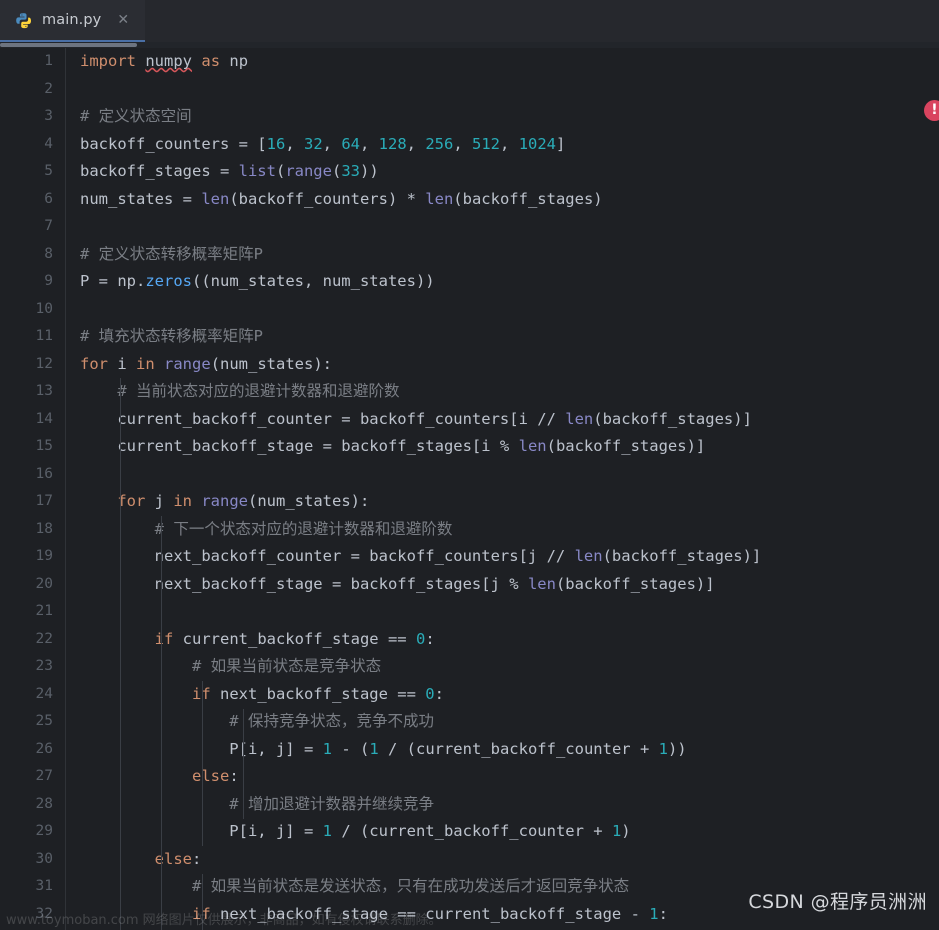 This screenshot has height=930, width=939. What do you see at coordinates (469, 530) in the screenshot?
I see `code-line: 18 # 下一个状态对应的退避计数器和退避阶数` at bounding box center [469, 530].